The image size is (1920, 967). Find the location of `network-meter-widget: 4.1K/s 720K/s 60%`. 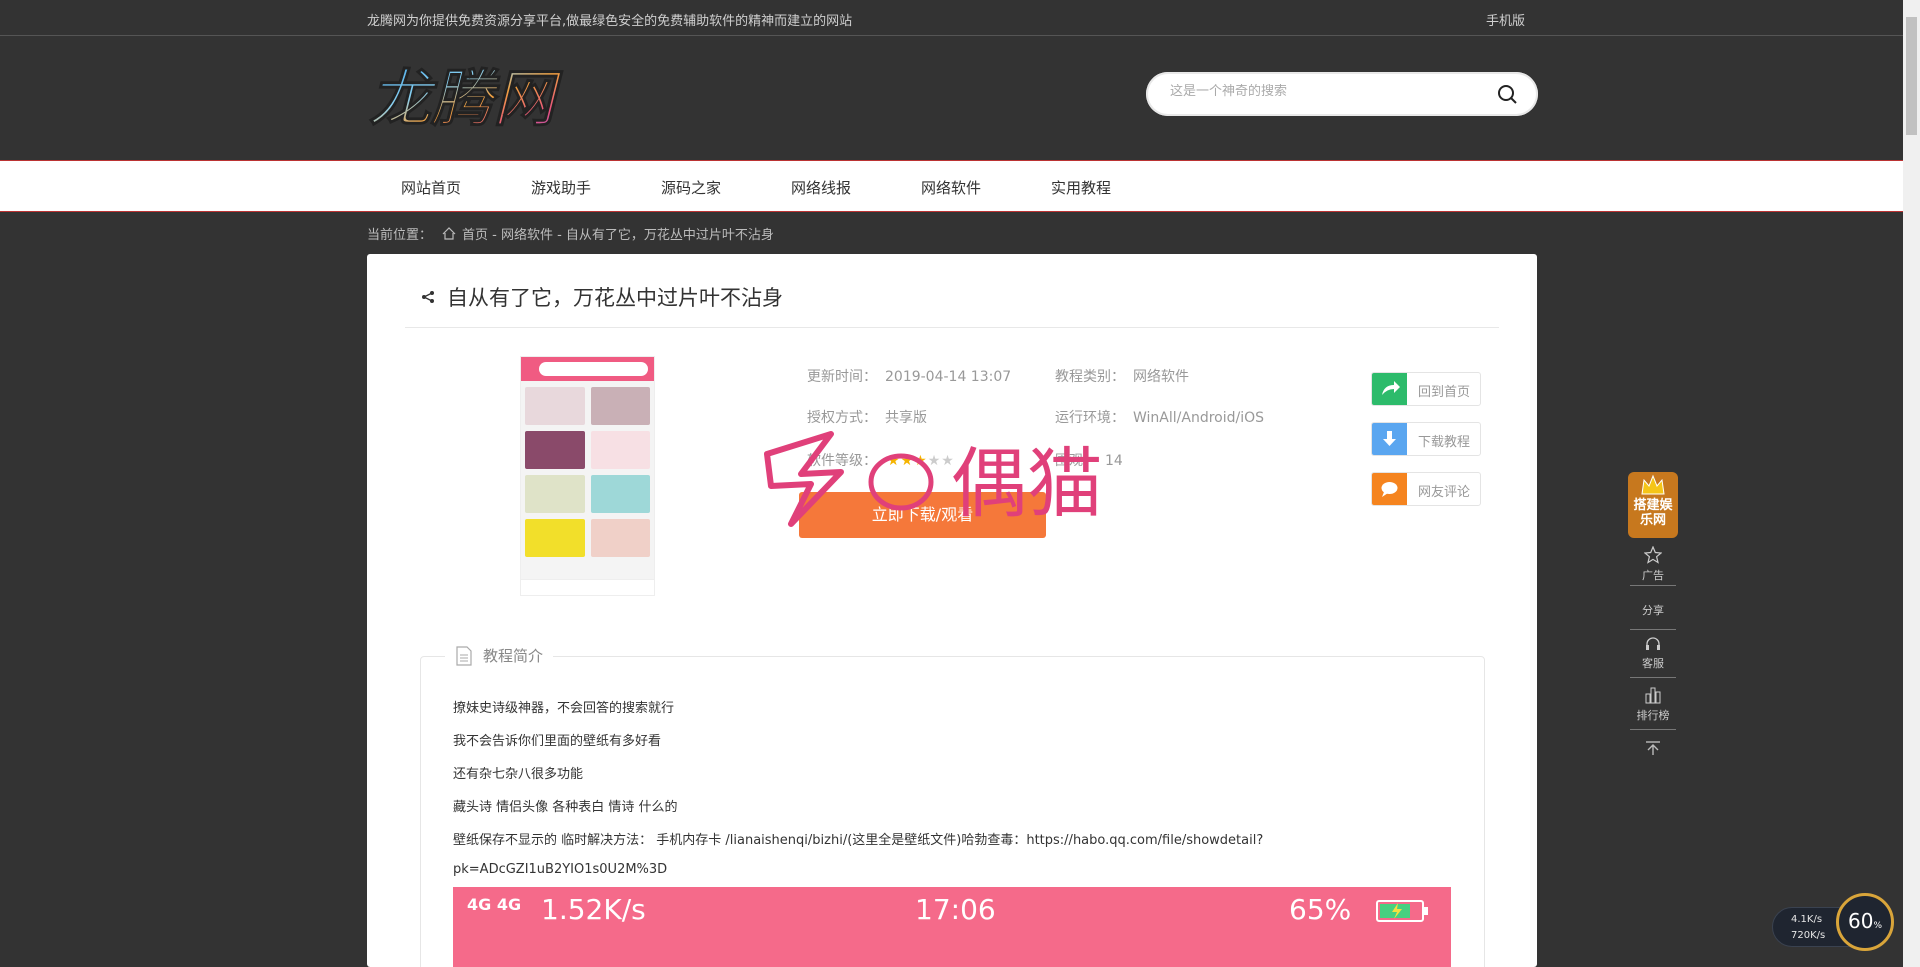

network-meter-widget: 4.1K/s 720K/s 60% is located at coordinates (1833, 922).